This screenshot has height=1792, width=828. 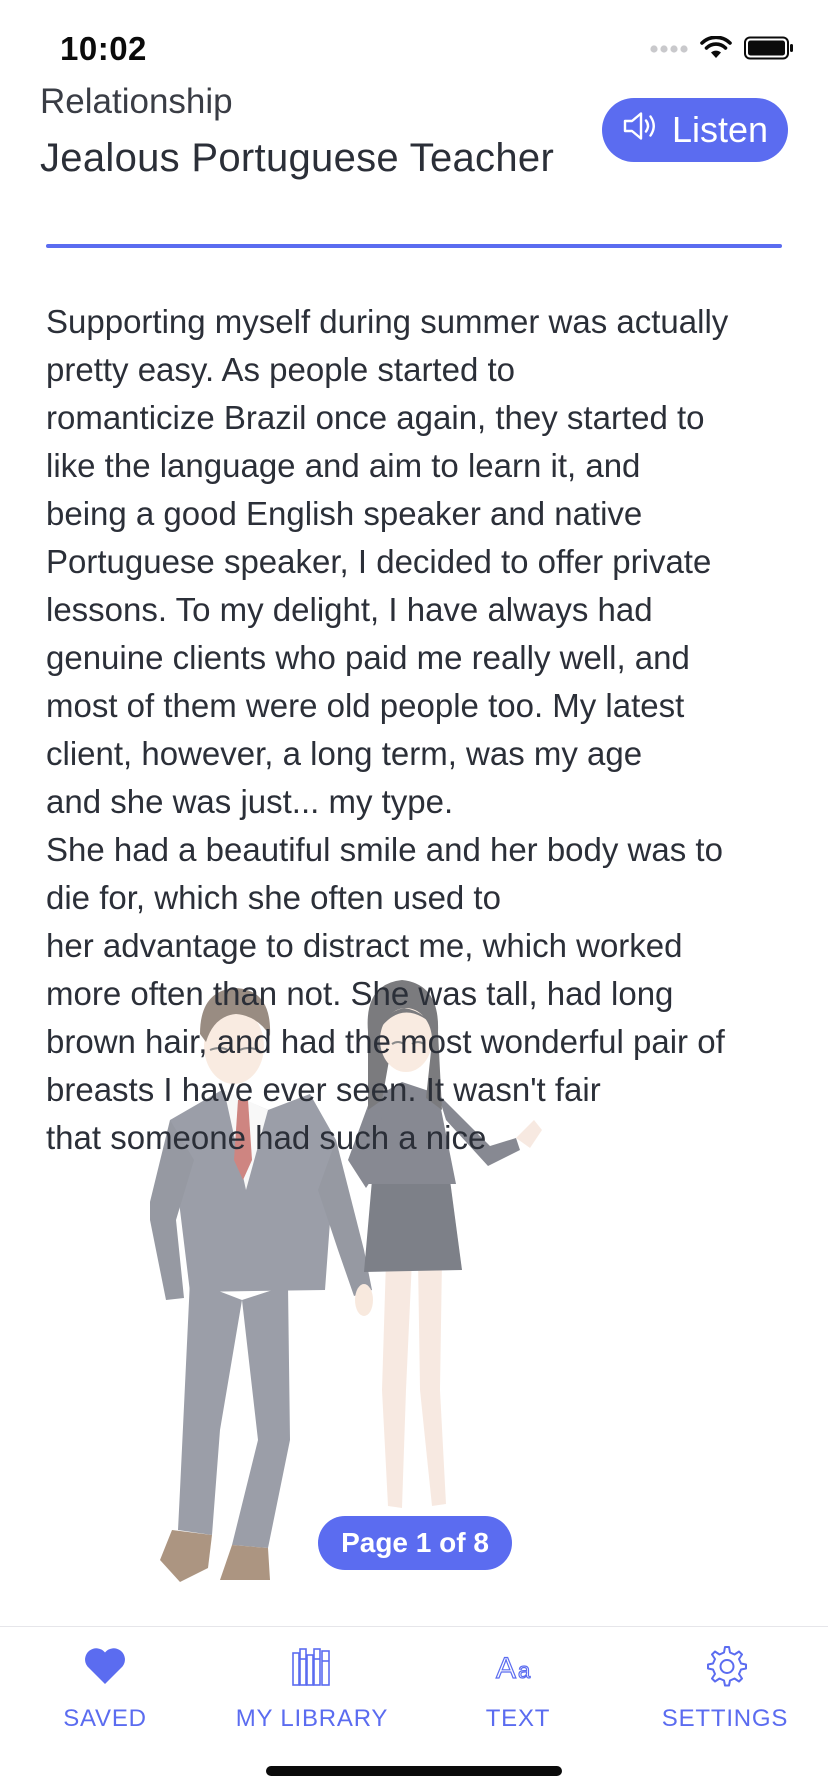 I want to click on tab-my-library-label: MY LIBRARY, so click(x=312, y=1718).